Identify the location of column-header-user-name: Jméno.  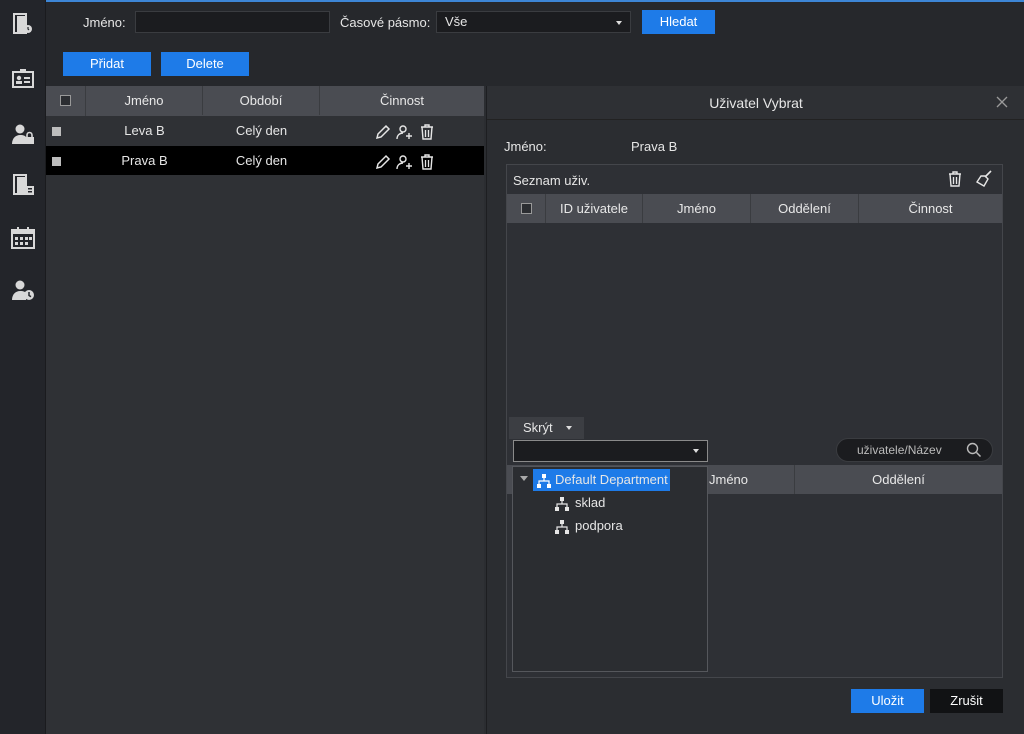
(697, 208).